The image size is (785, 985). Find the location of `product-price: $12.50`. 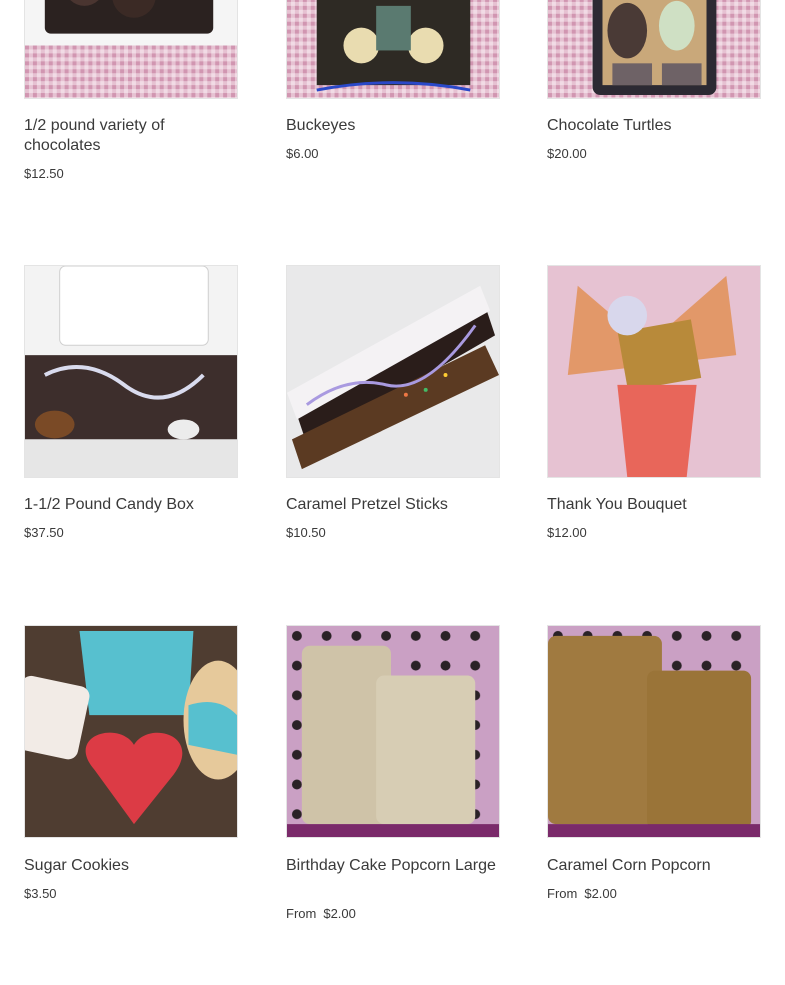

product-price: $12.50 is located at coordinates (44, 174).